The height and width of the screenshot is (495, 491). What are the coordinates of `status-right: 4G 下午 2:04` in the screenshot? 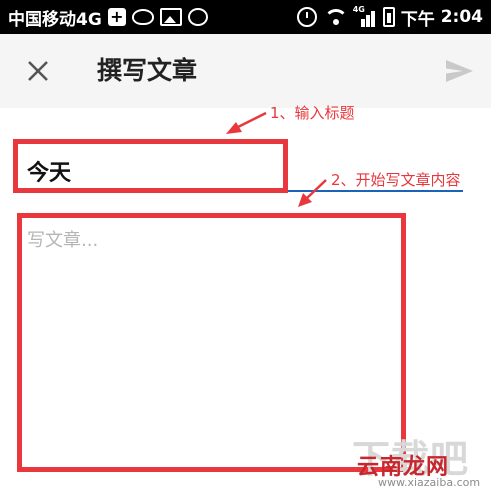 It's located at (389, 17).